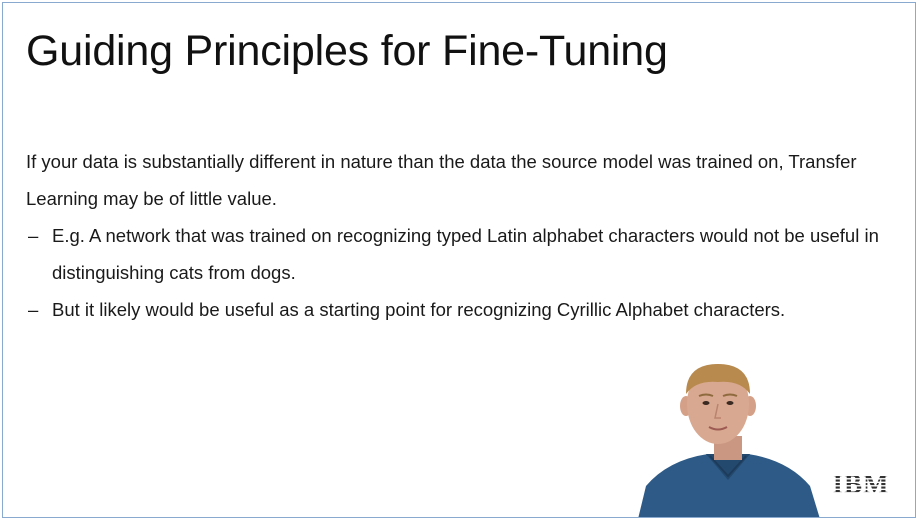 The width and height of the screenshot is (920, 522). I want to click on ibm-logo: IBM, so click(861, 483).